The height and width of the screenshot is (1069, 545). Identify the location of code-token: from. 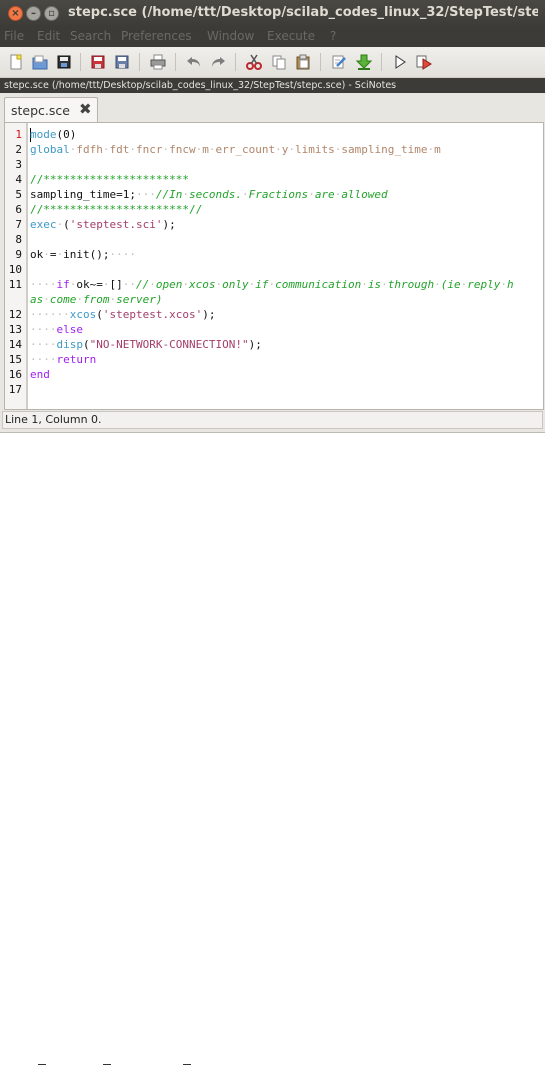
(96, 299).